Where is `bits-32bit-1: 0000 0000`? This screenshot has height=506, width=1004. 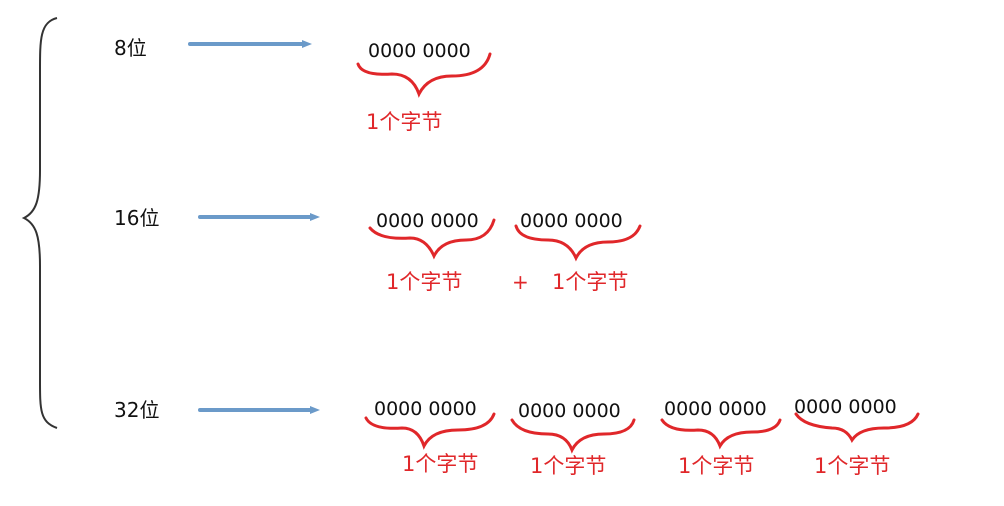
bits-32bit-1: 0000 0000 is located at coordinates (425, 409).